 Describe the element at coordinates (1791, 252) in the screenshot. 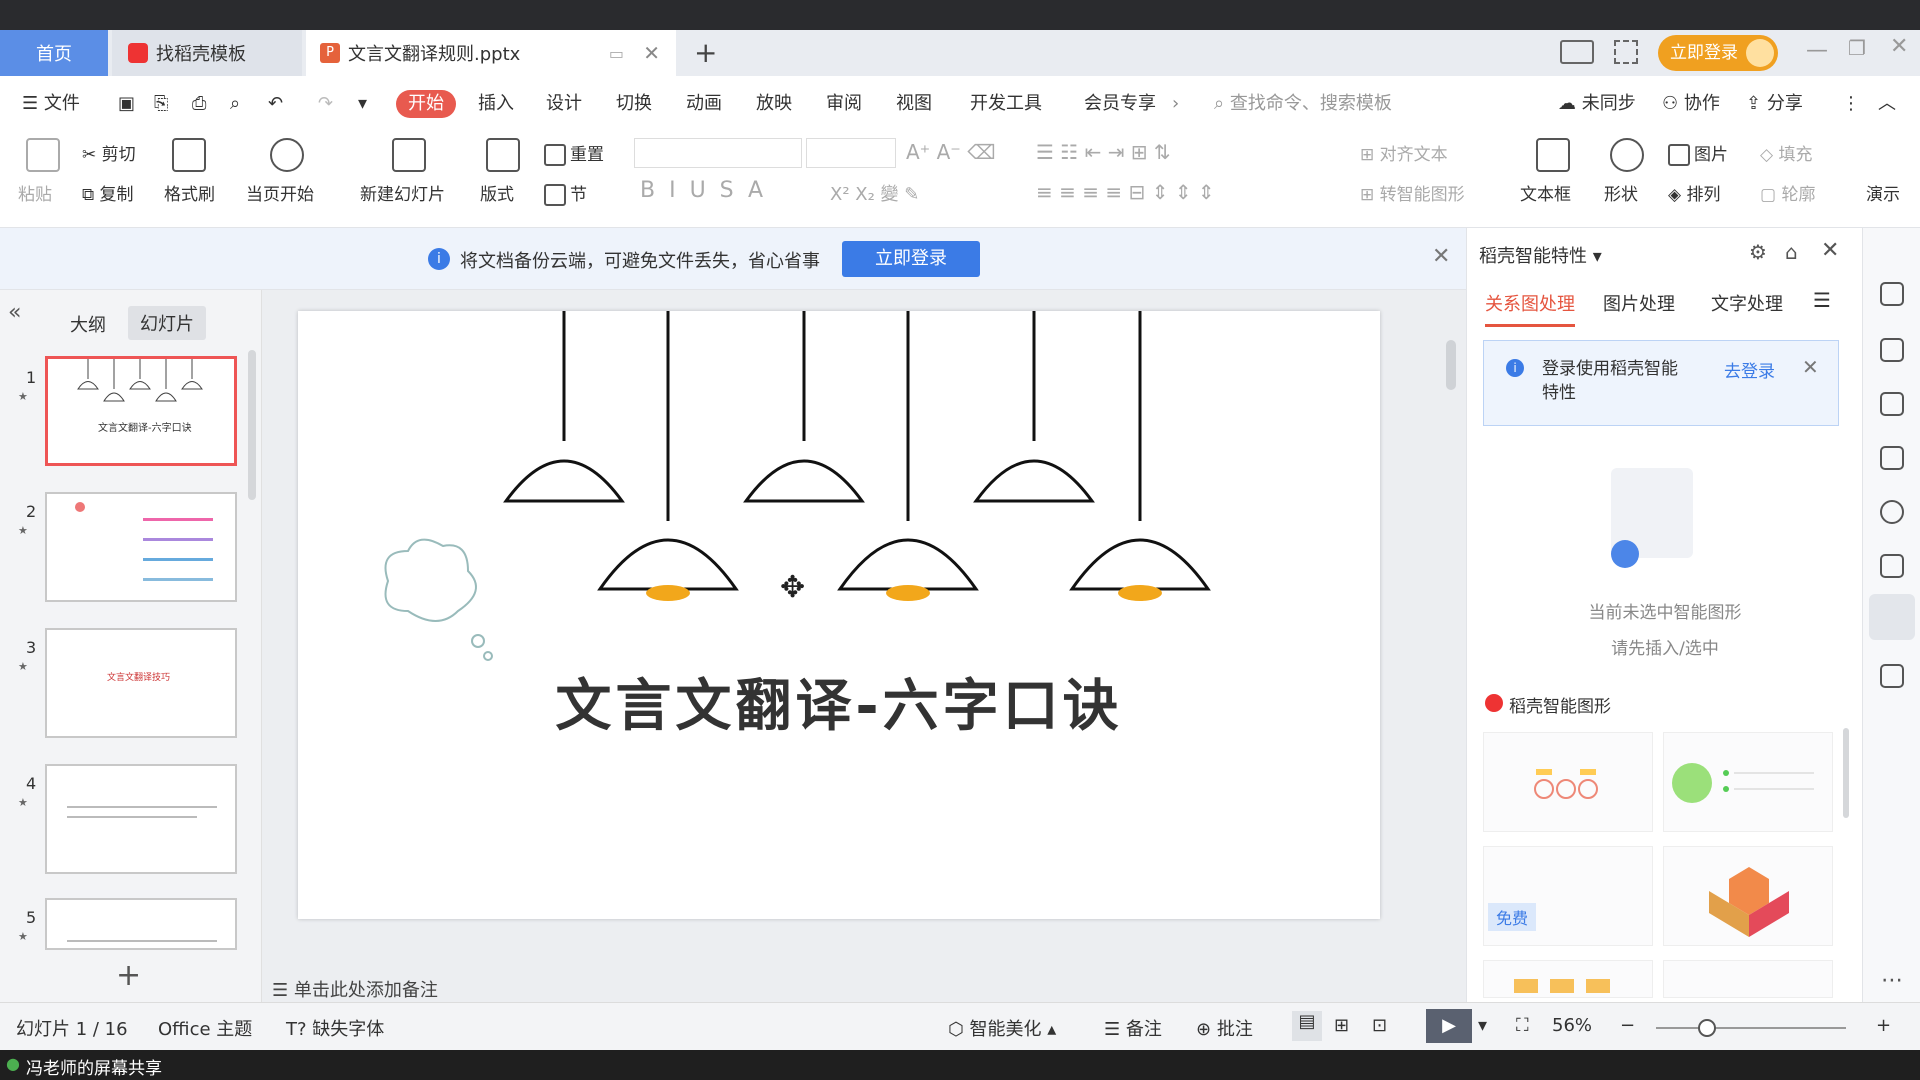

I see `pin-icon: ⌂` at that location.